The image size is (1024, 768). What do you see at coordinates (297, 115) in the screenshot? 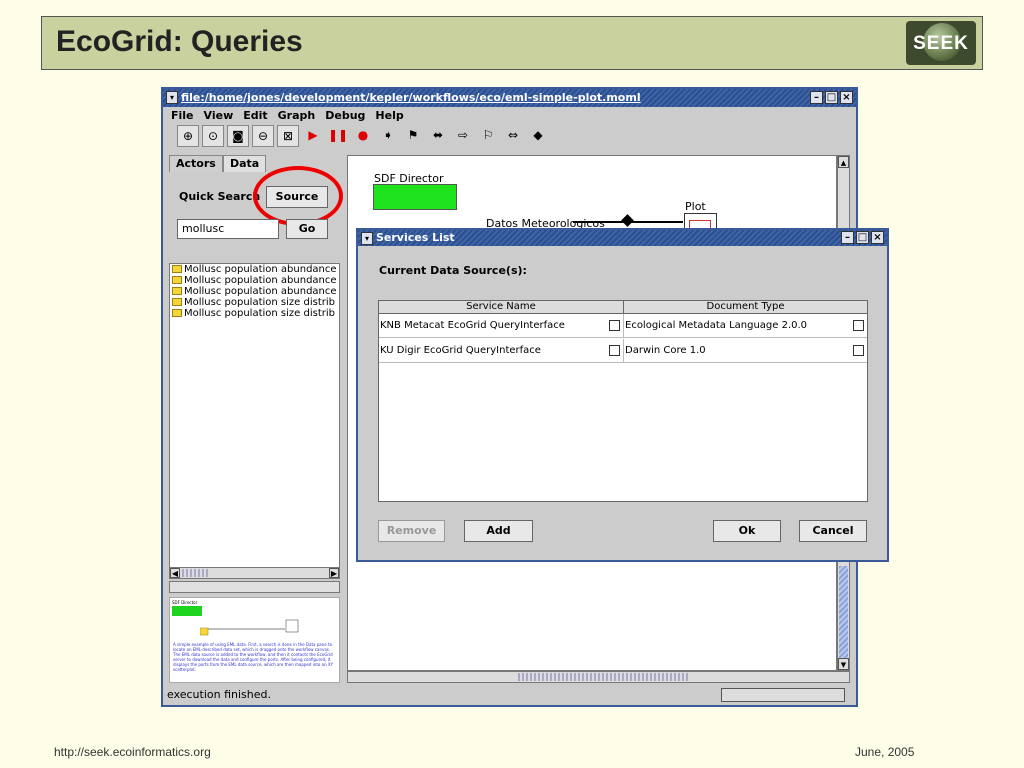
I see `menu-graph: Graph` at bounding box center [297, 115].